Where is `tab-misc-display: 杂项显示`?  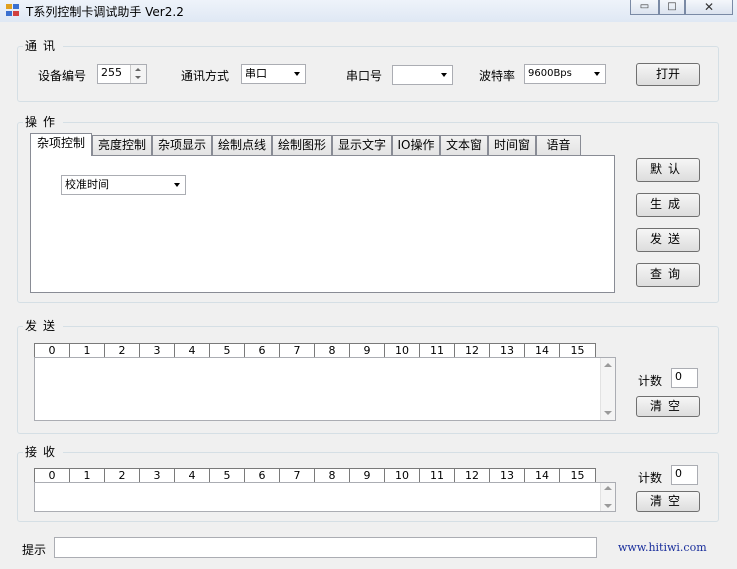 tab-misc-display: 杂项显示 is located at coordinates (182, 145).